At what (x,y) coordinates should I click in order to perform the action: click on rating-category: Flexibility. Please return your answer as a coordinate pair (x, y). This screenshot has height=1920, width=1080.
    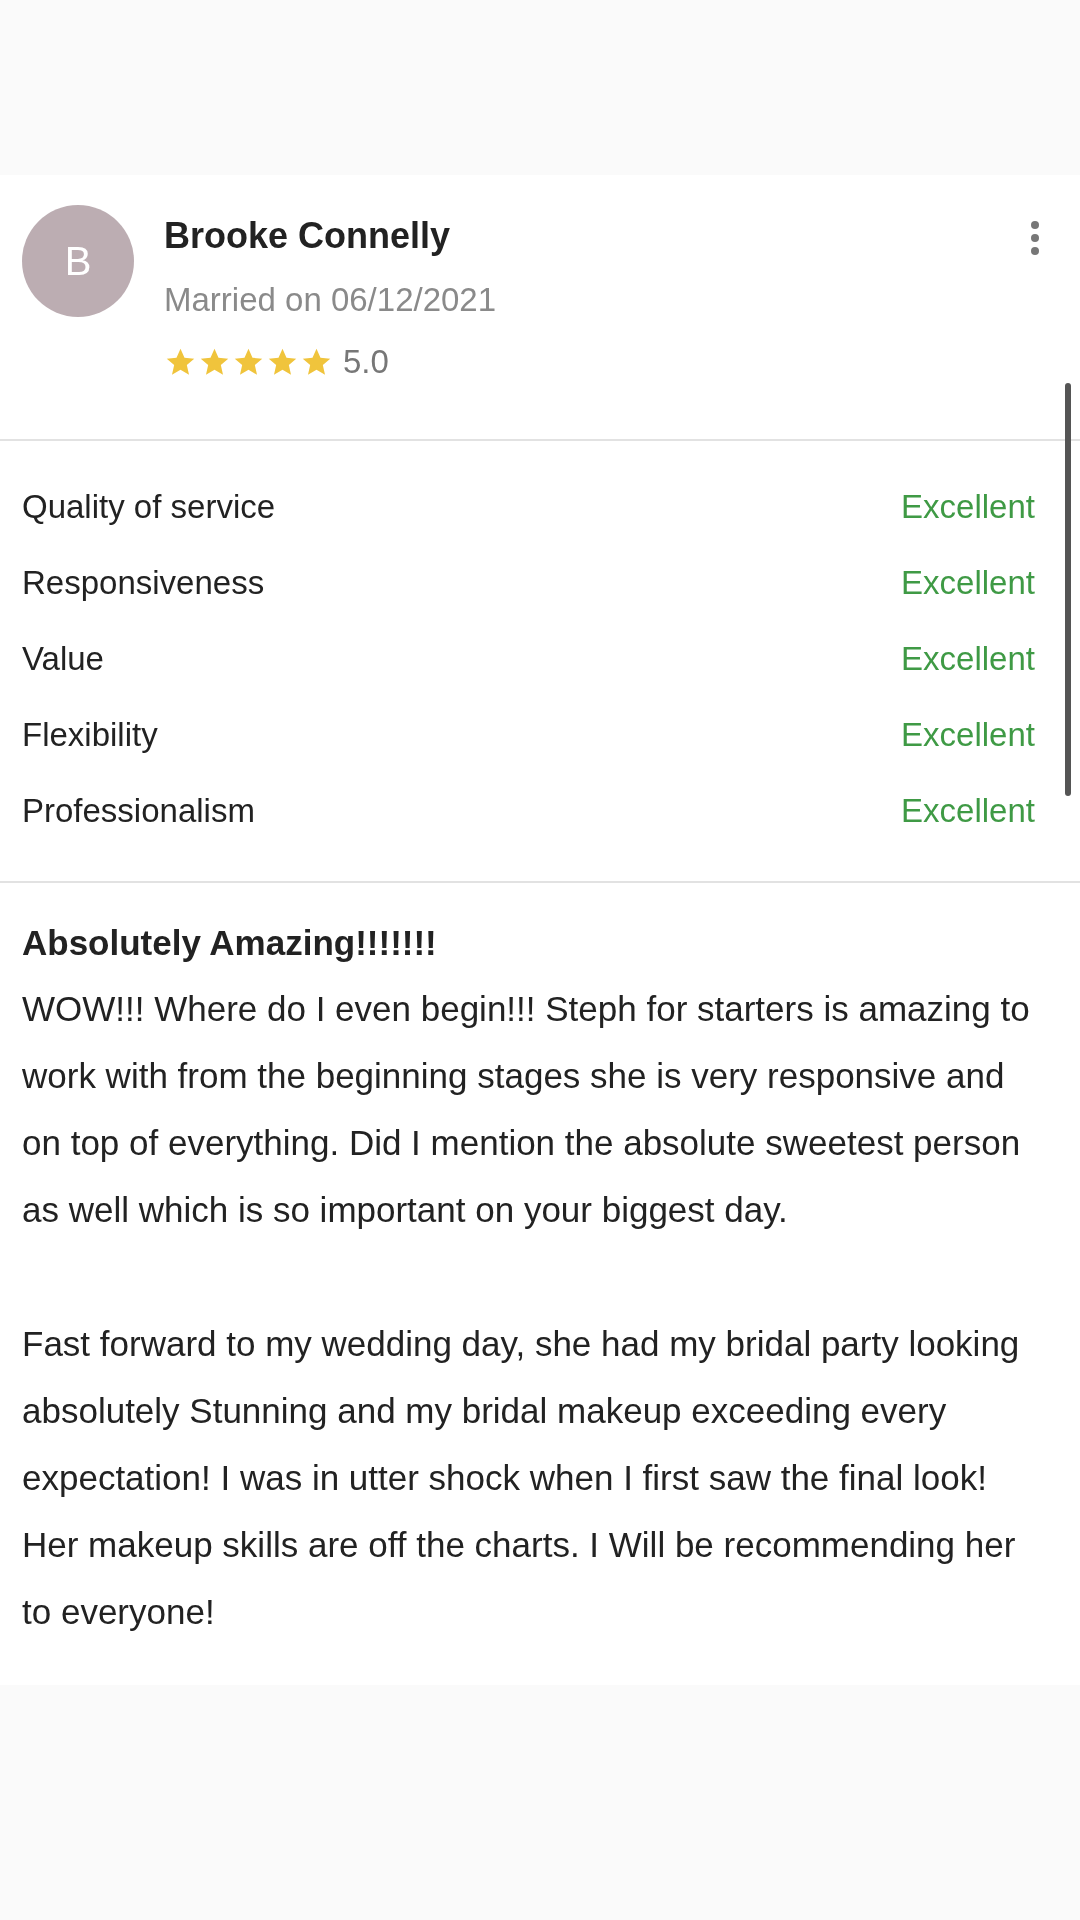
    Looking at the image, I should click on (90, 735).